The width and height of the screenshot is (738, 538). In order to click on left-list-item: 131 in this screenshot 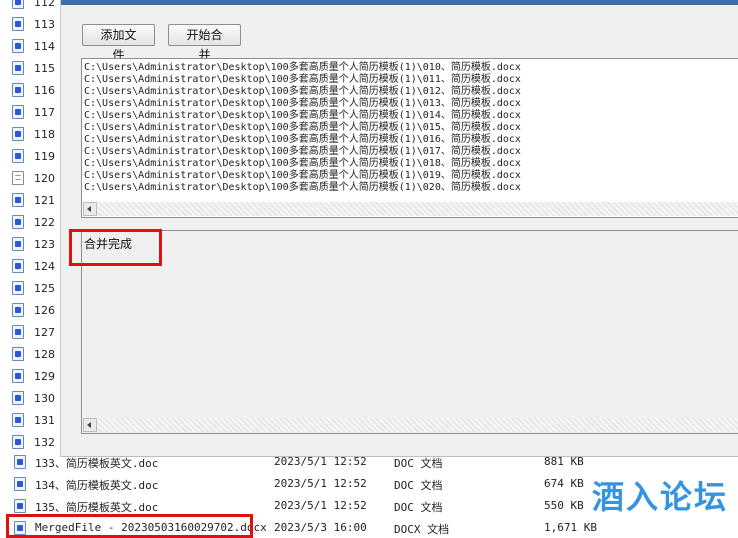, I will do `click(33, 420)`.